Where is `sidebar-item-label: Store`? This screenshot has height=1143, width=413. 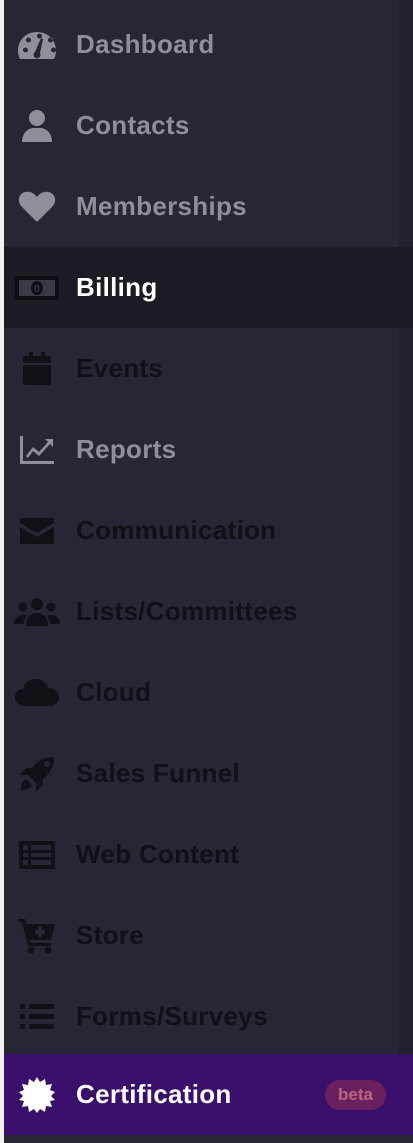
sidebar-item-label: Store is located at coordinates (110, 935).